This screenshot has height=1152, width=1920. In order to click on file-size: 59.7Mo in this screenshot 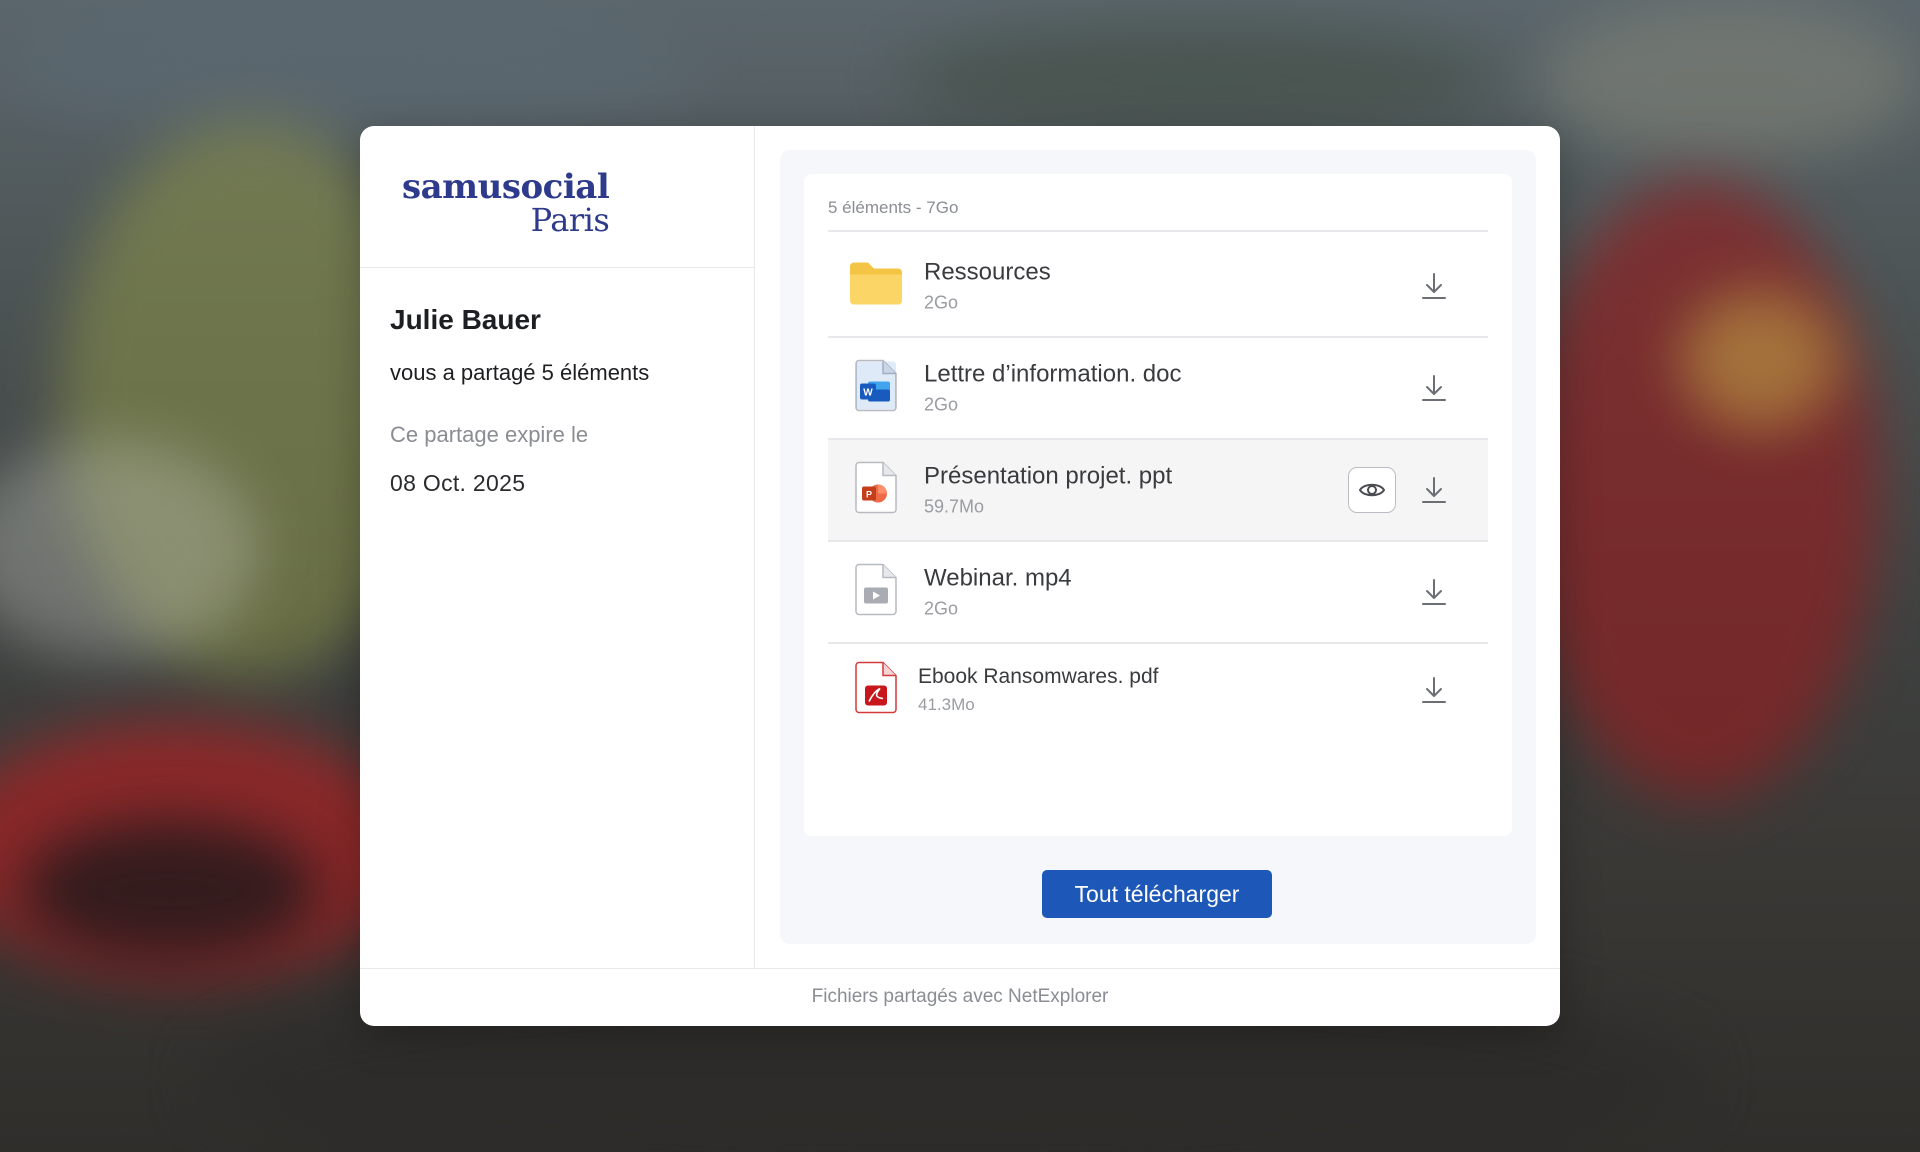, I will do `click(954, 506)`.